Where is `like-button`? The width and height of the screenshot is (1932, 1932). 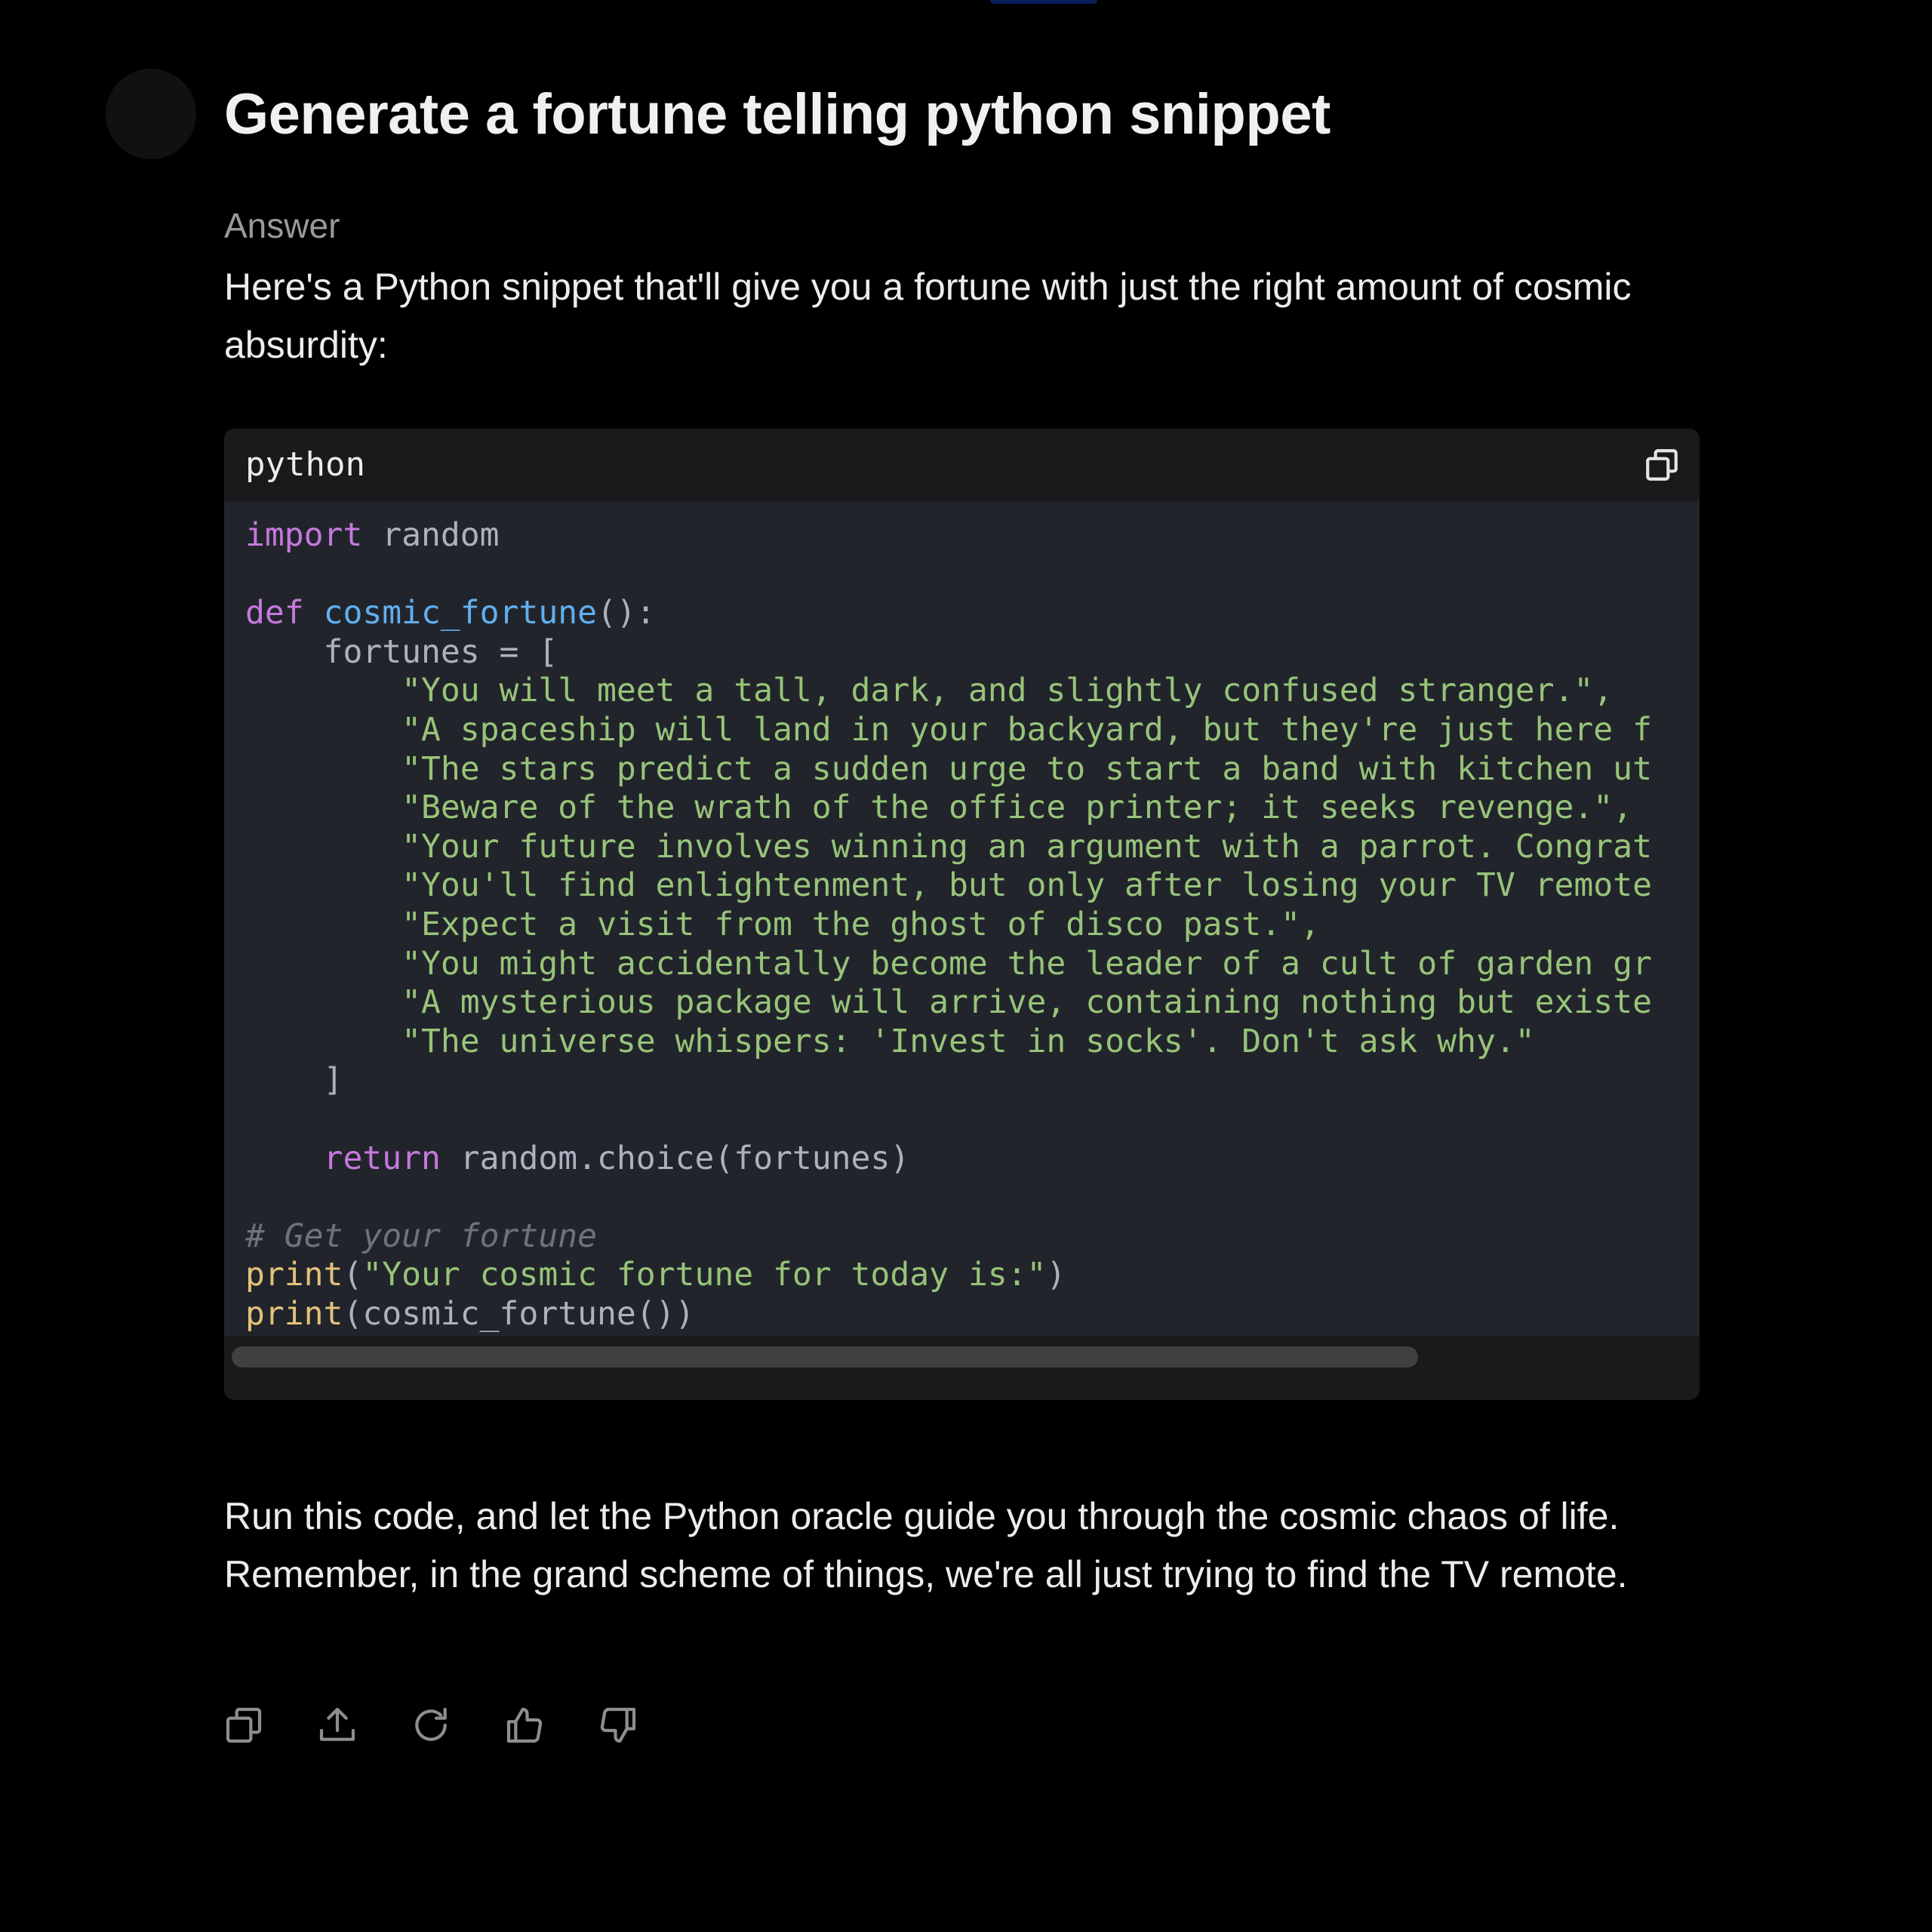
like-button is located at coordinates (524, 1725).